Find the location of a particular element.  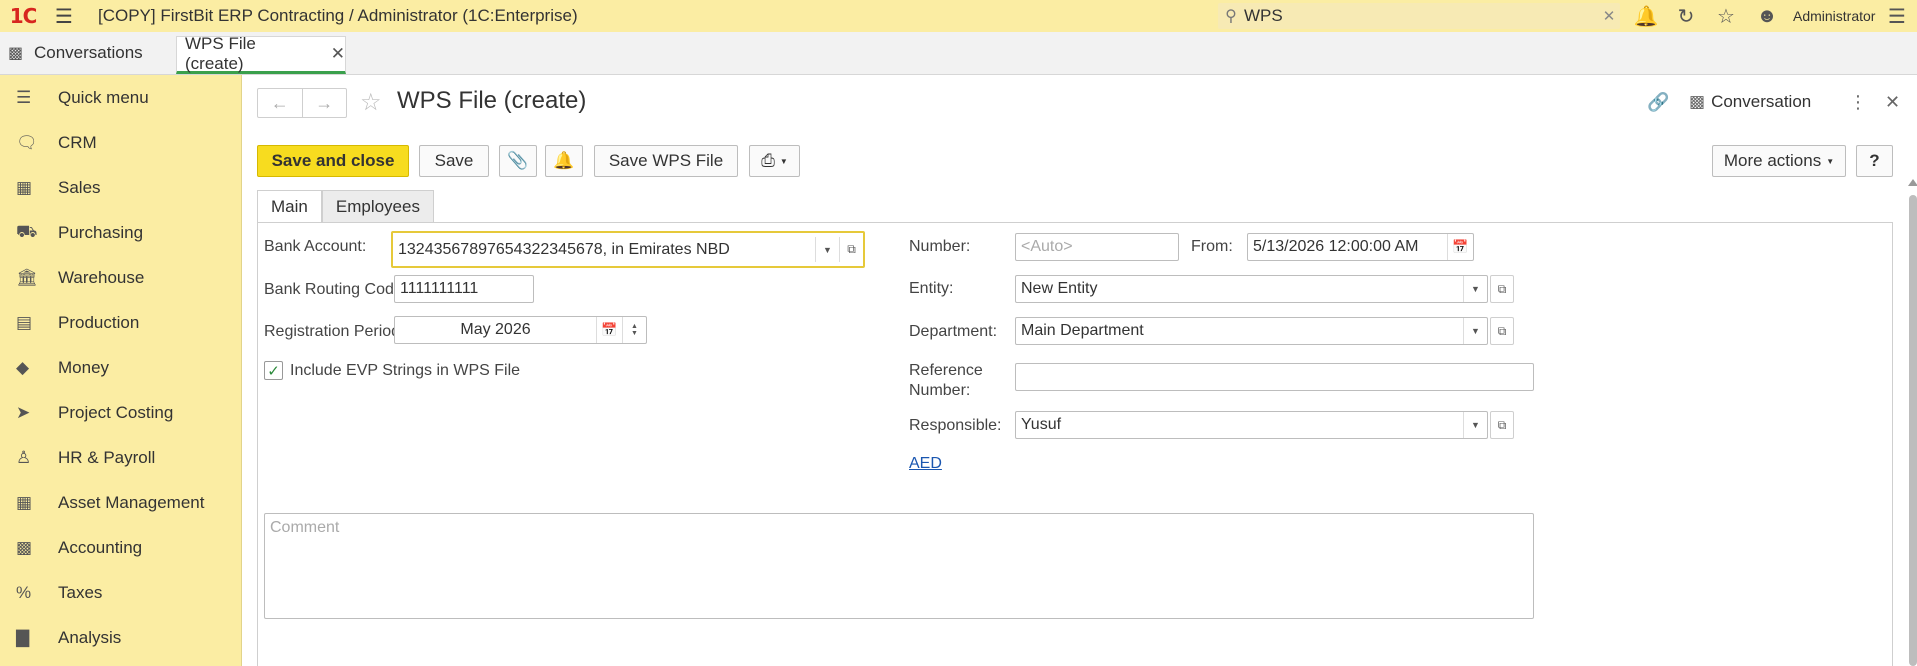

from-date-field: 5/13/2026 12:00:00 AM 📅 is located at coordinates (1360, 247).